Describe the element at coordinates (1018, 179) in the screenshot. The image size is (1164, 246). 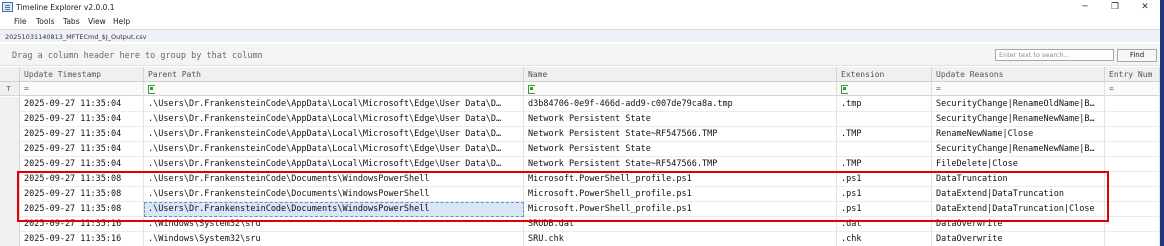
I see `cell-update-reasons: DataTruncation` at that location.